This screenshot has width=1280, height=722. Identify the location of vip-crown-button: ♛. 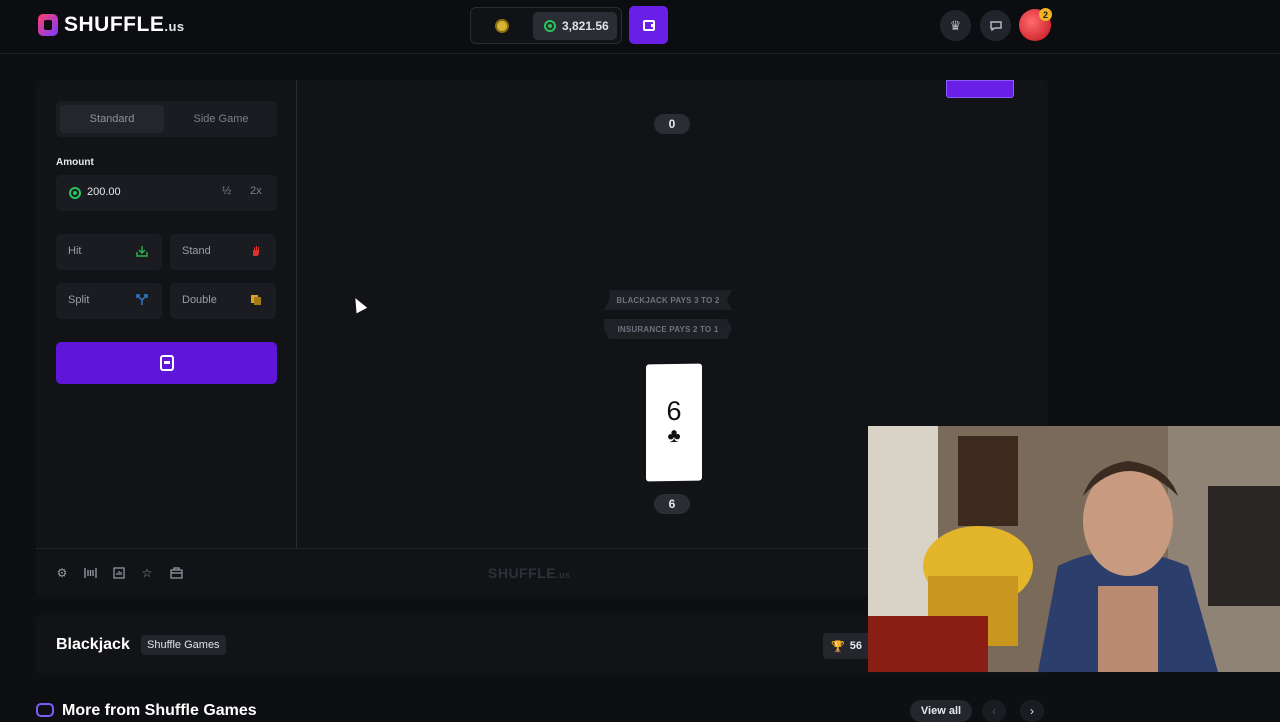
(955, 25).